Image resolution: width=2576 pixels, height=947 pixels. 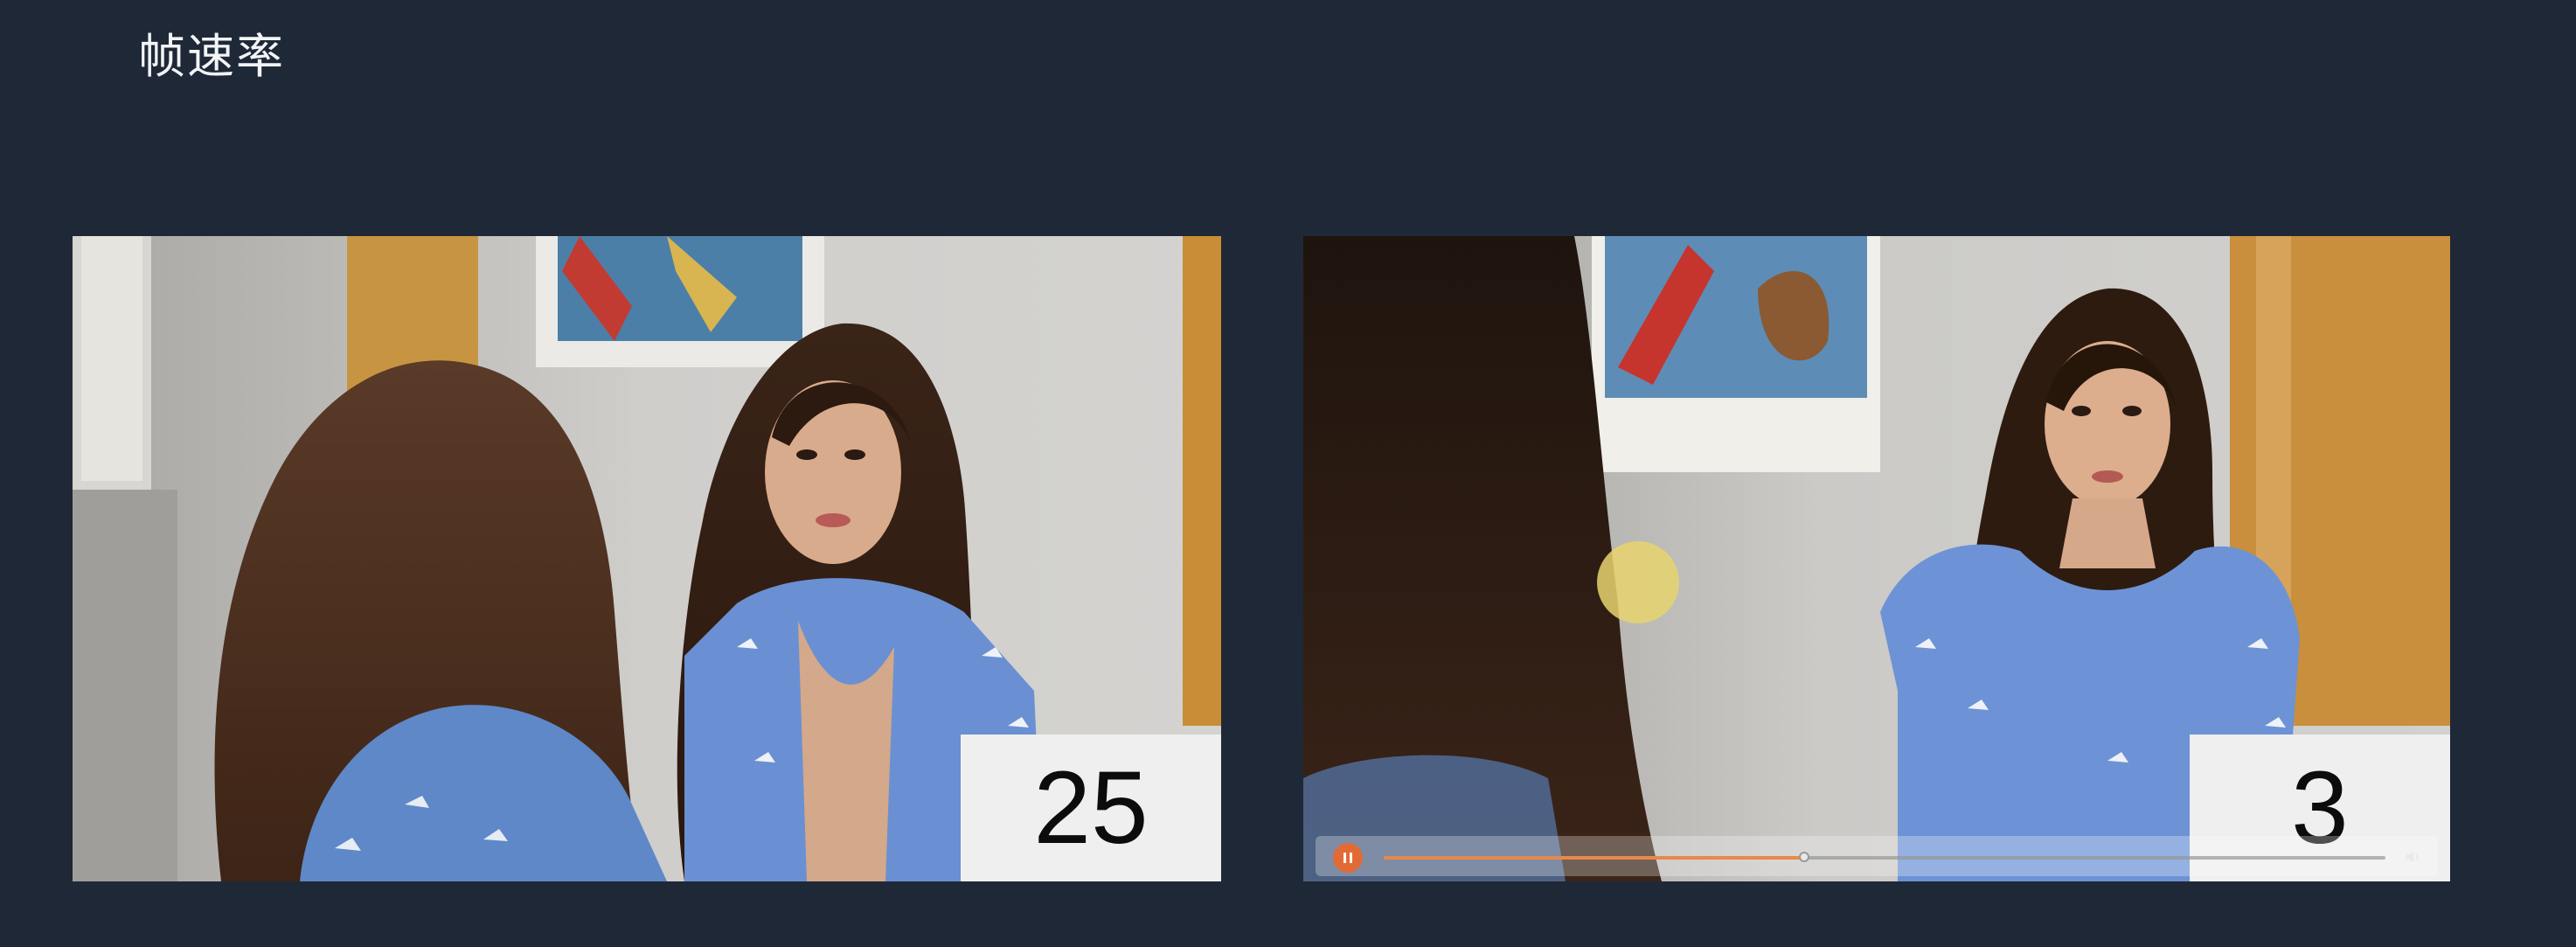 What do you see at coordinates (1885, 857) in the screenshot?
I see `progress-track` at bounding box center [1885, 857].